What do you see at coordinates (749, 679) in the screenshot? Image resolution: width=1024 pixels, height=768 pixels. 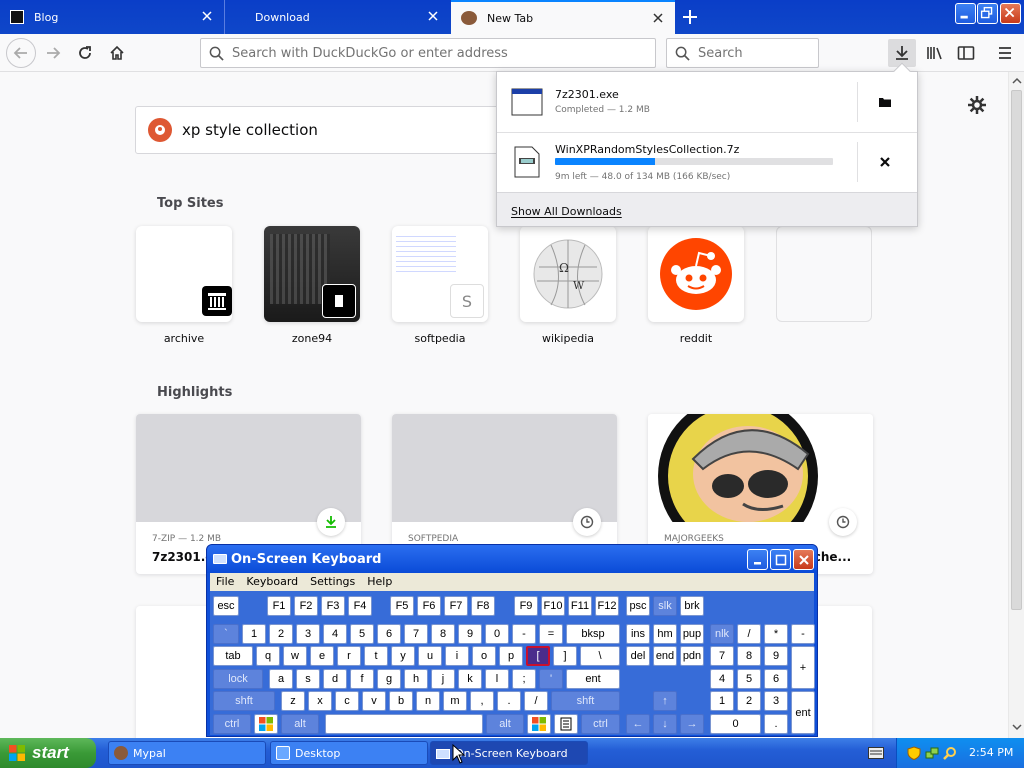 I see `key-numpad-5: 5` at bounding box center [749, 679].